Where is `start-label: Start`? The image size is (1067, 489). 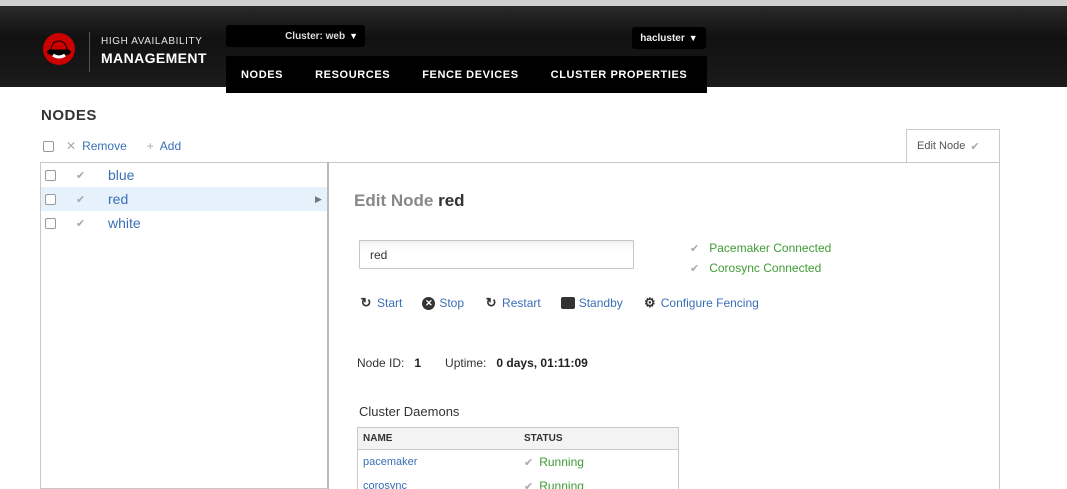
start-label: Start is located at coordinates (390, 303).